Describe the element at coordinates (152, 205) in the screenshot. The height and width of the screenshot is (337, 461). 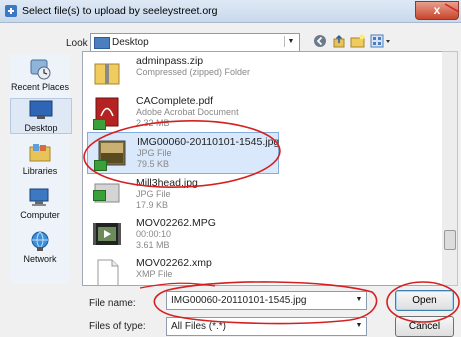
I see `file-size: 17.9 KB` at that location.